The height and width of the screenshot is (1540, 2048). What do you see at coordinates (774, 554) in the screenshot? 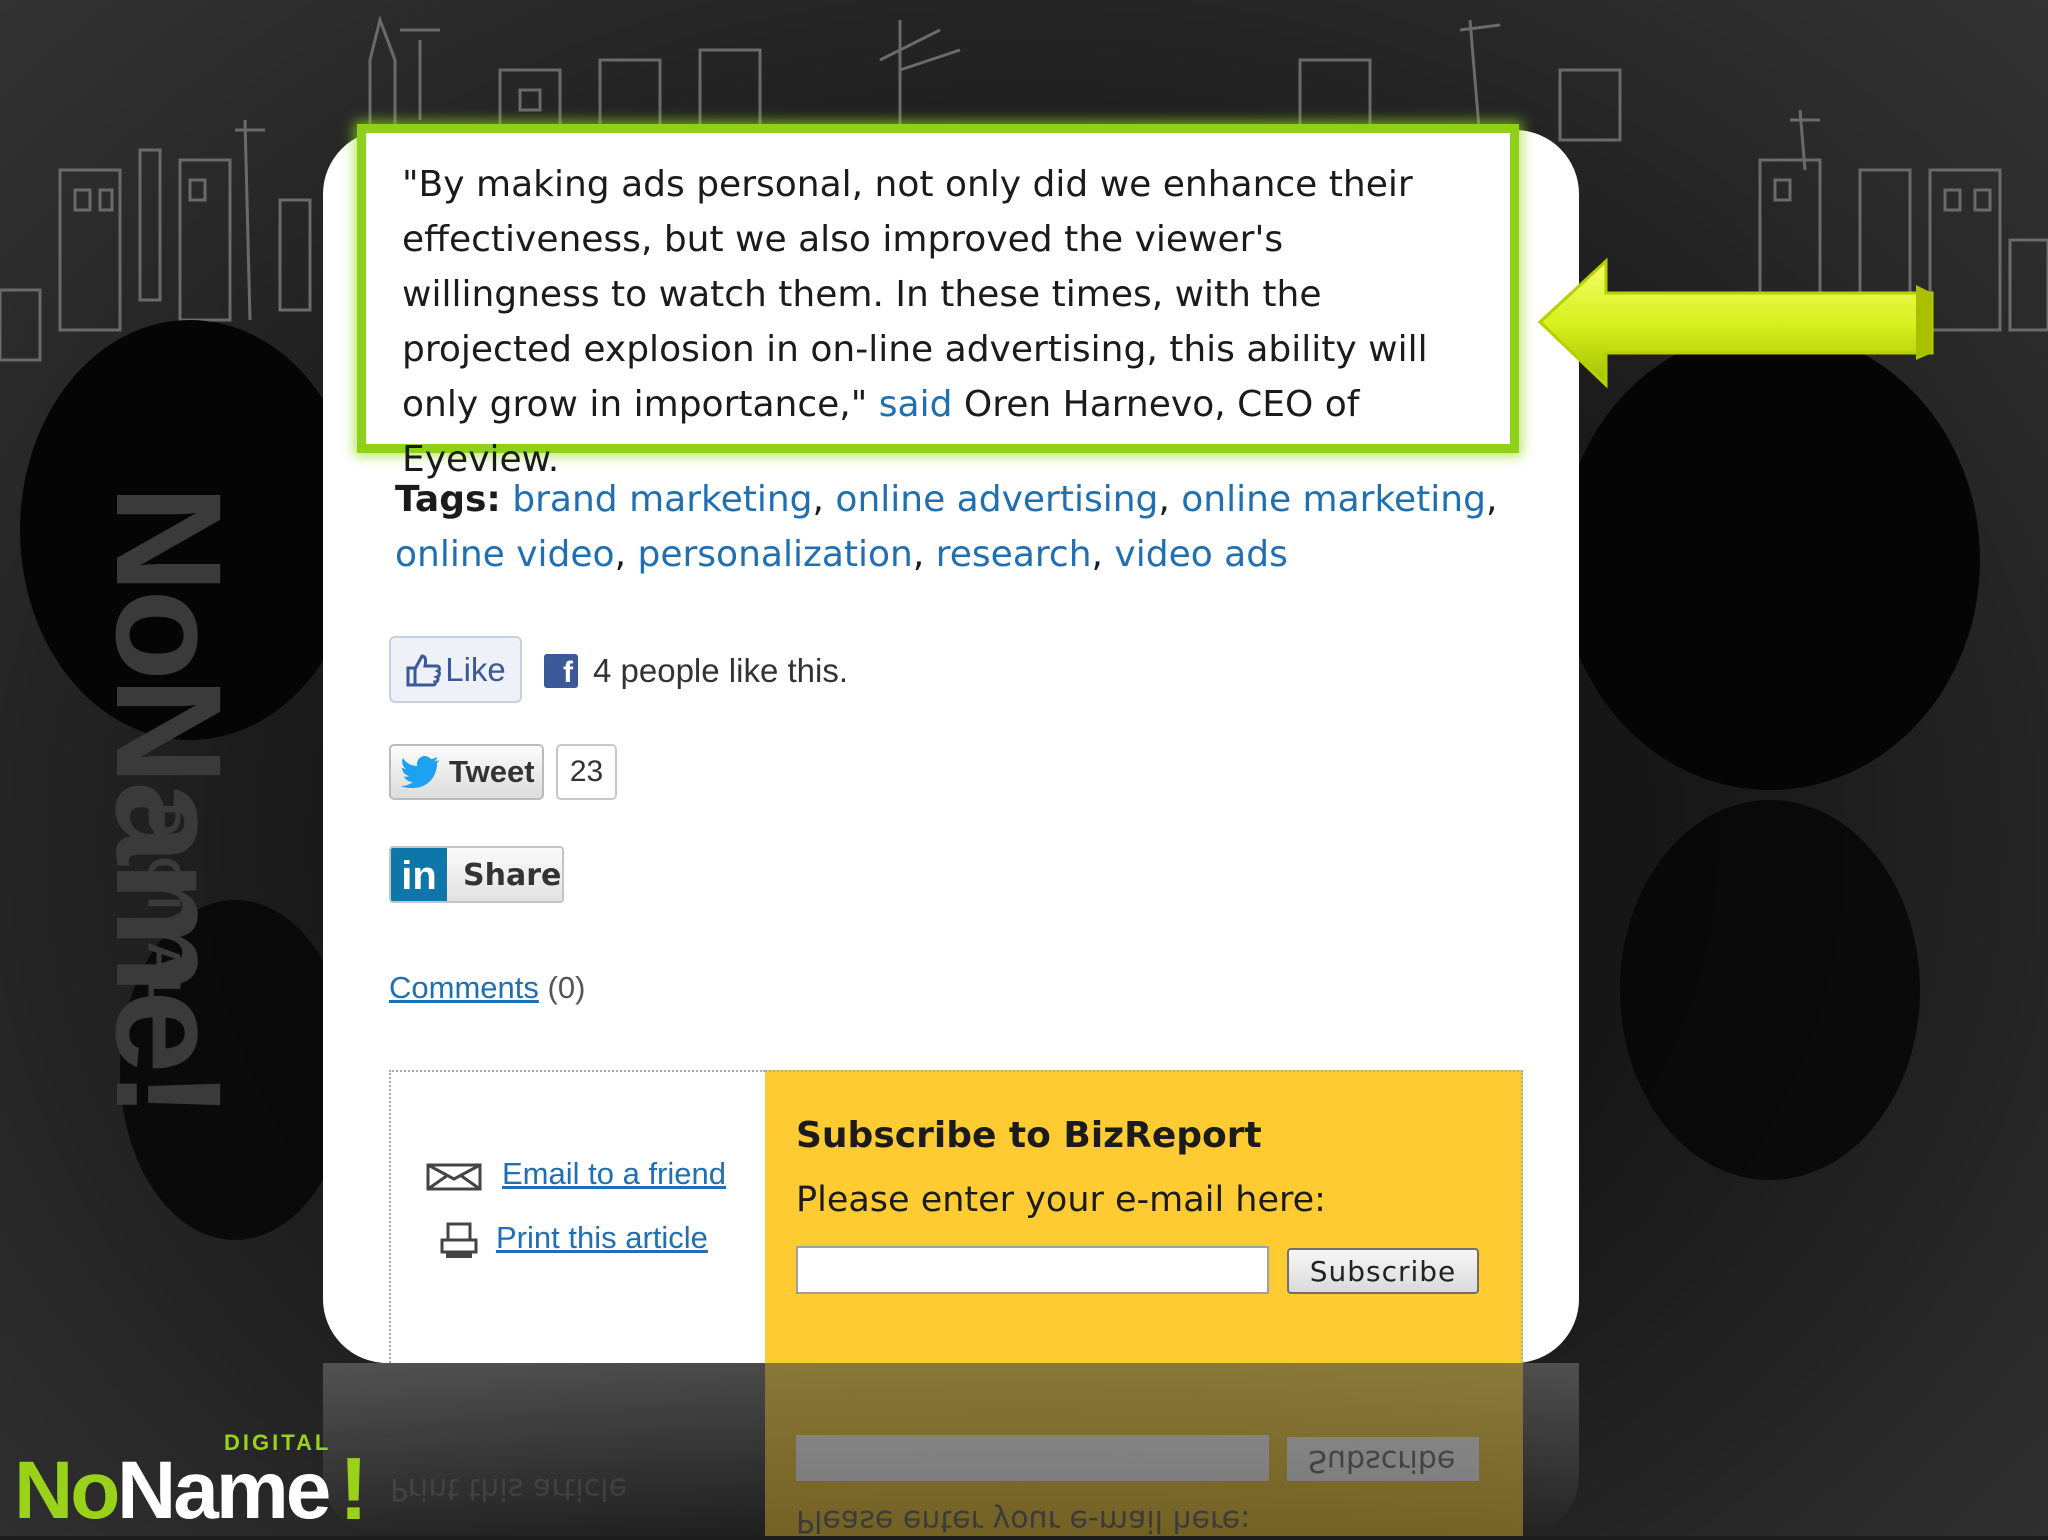
I see `tag-link: personalization` at bounding box center [774, 554].